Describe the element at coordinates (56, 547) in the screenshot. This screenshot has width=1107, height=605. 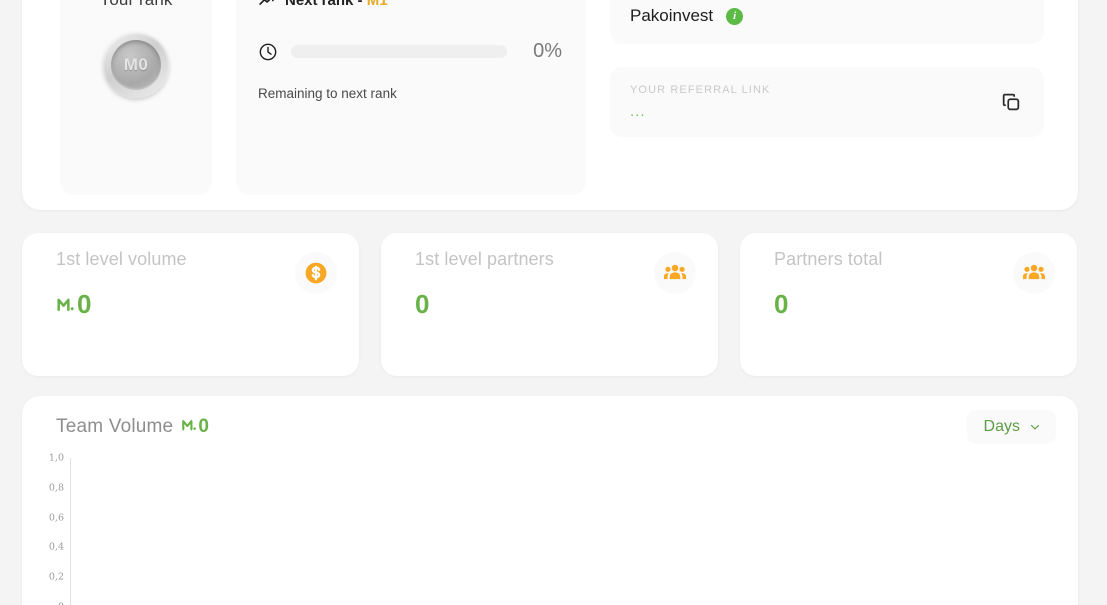
I see `chart-y-axis-tick: 0,4` at that location.